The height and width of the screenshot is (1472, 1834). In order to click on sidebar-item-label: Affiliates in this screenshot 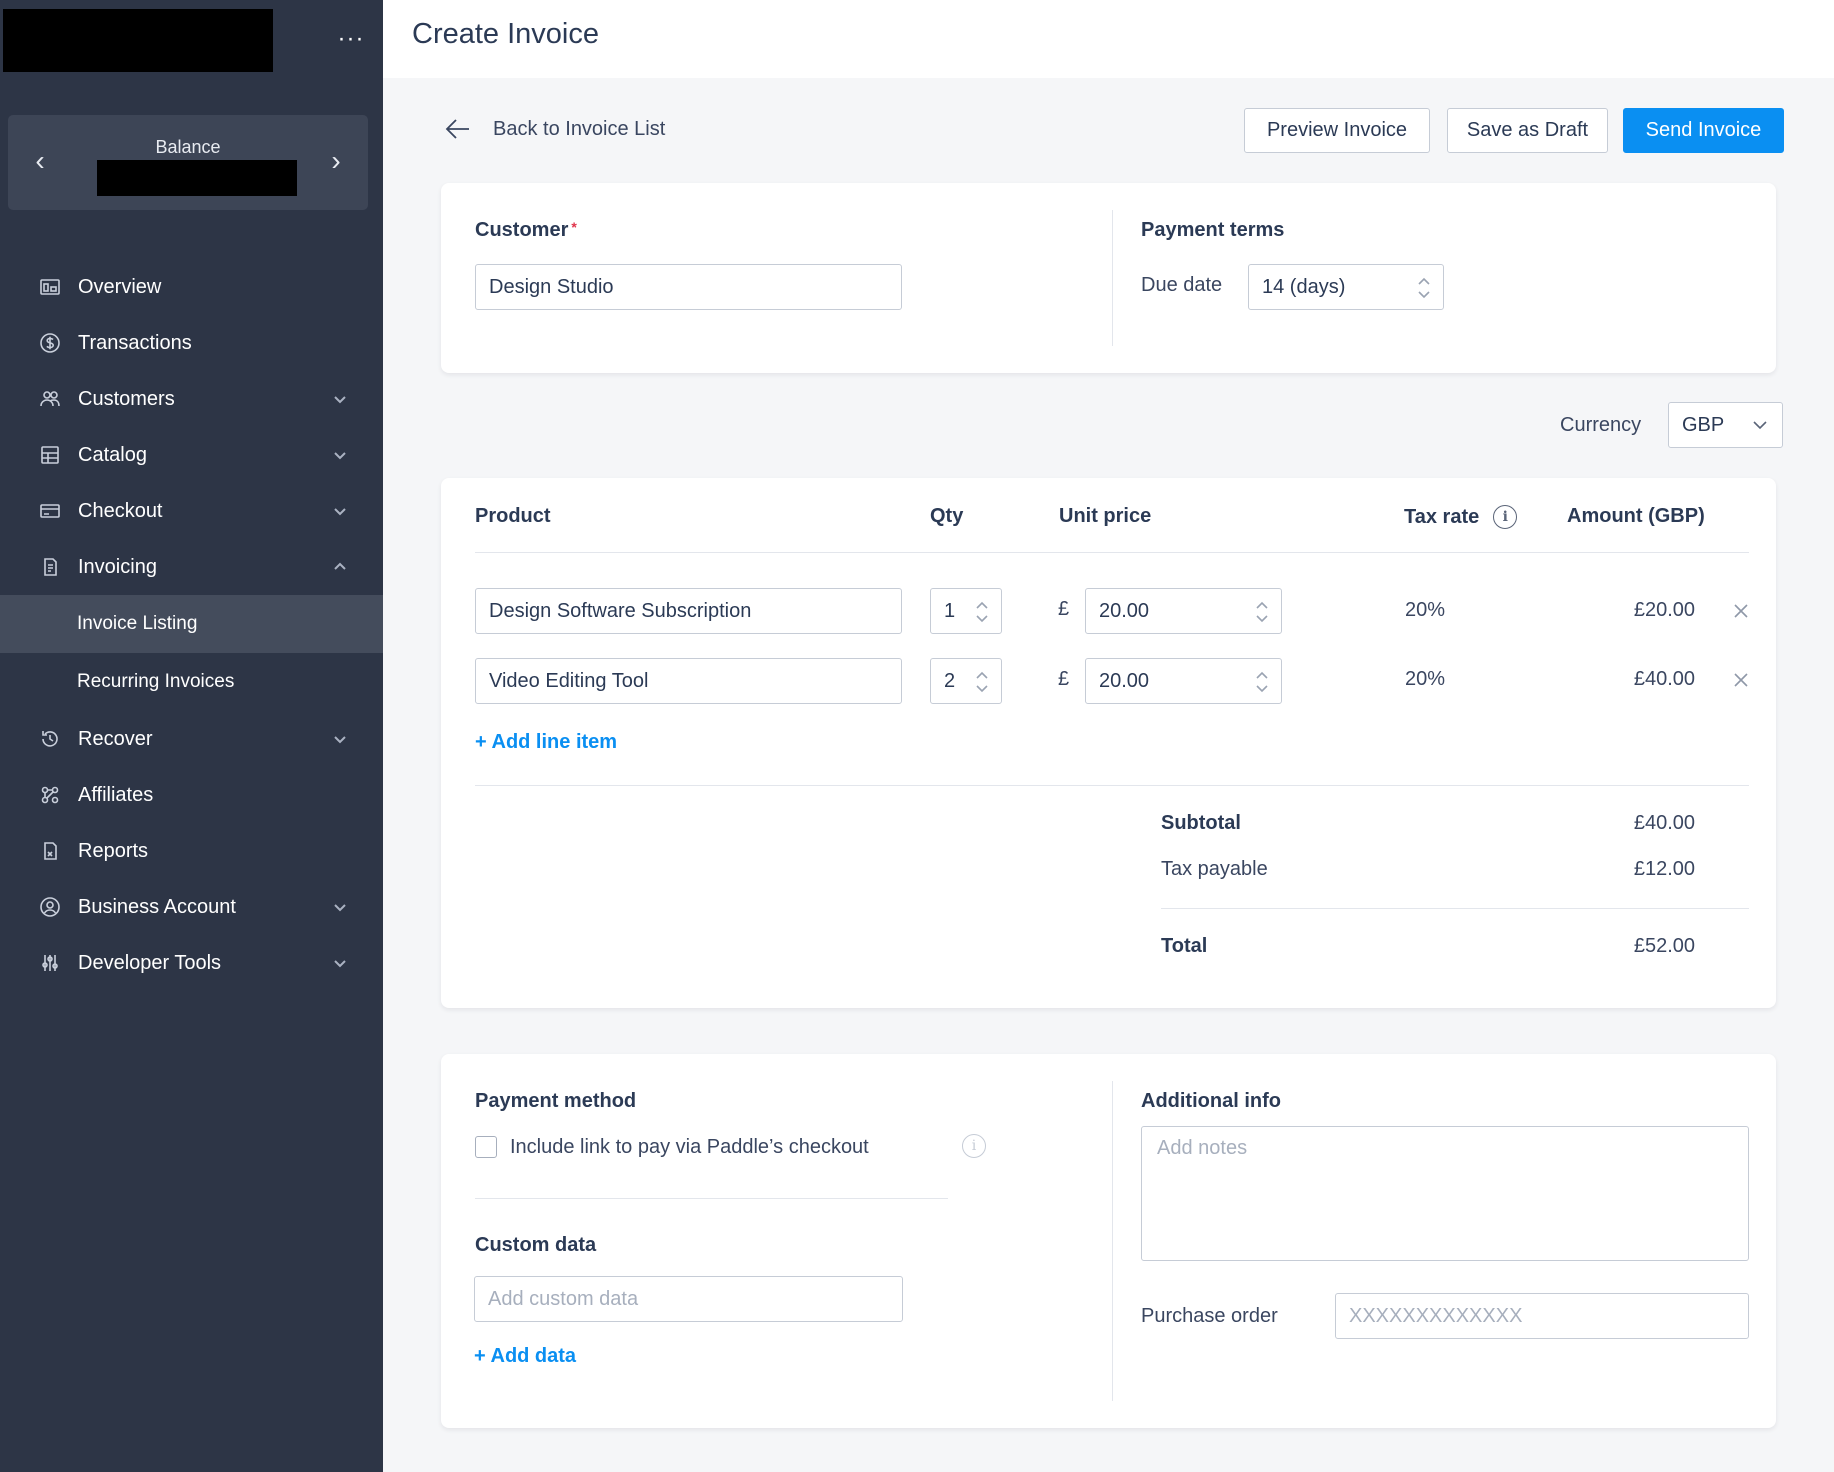, I will do `click(116, 794)`.